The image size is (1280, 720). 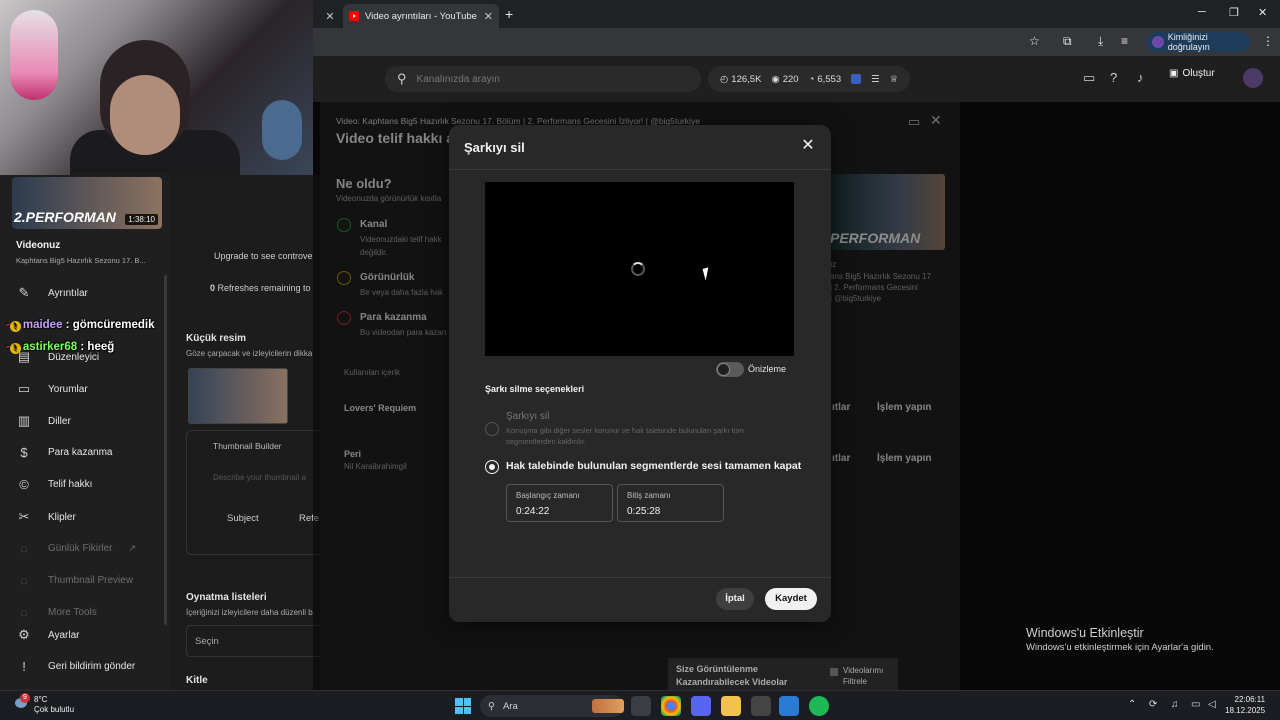 I want to click on sidebar-item-details: ✎ Ayrıntılar, so click(x=52, y=293).